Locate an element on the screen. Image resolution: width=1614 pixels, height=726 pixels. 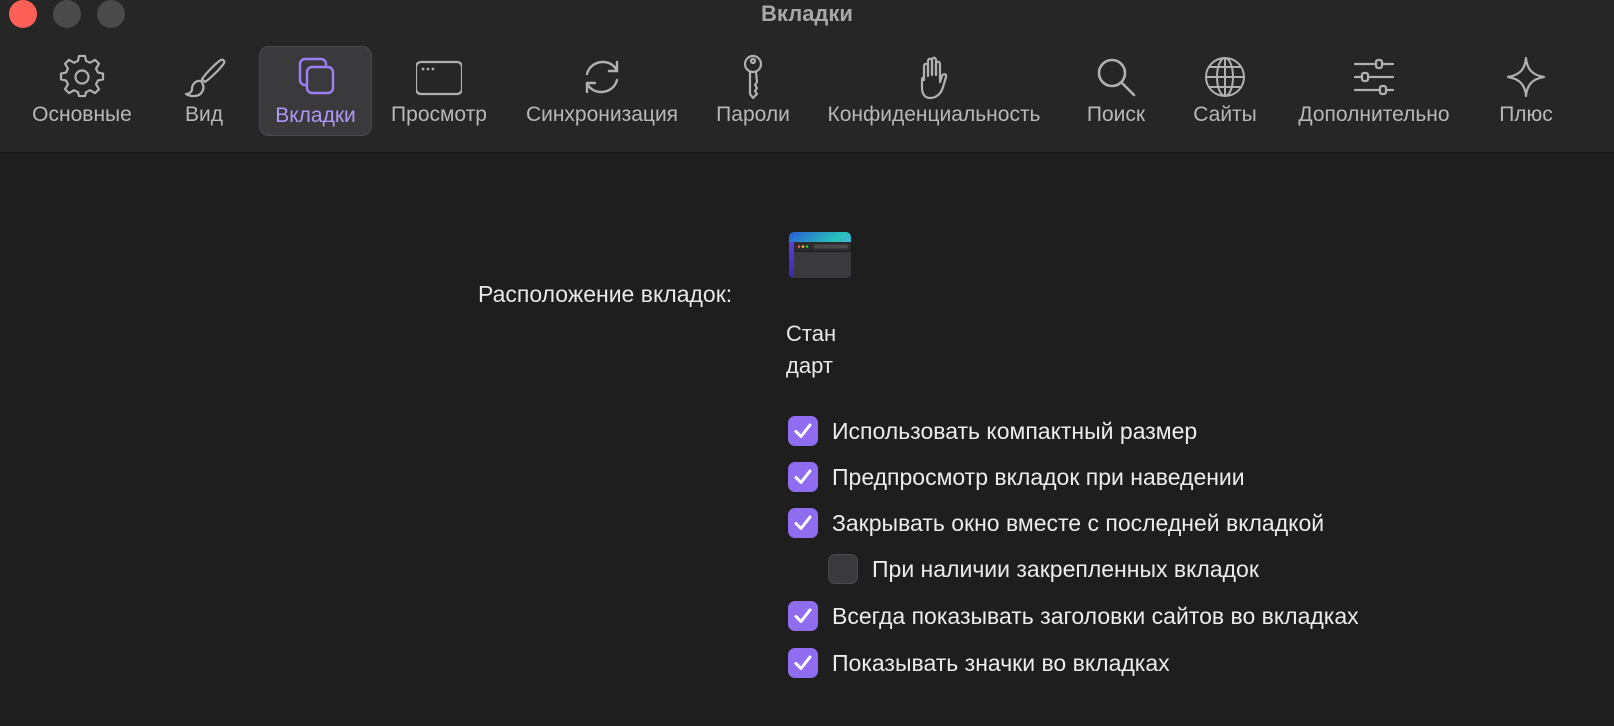
sparkle-icon is located at coordinates (1526, 77).